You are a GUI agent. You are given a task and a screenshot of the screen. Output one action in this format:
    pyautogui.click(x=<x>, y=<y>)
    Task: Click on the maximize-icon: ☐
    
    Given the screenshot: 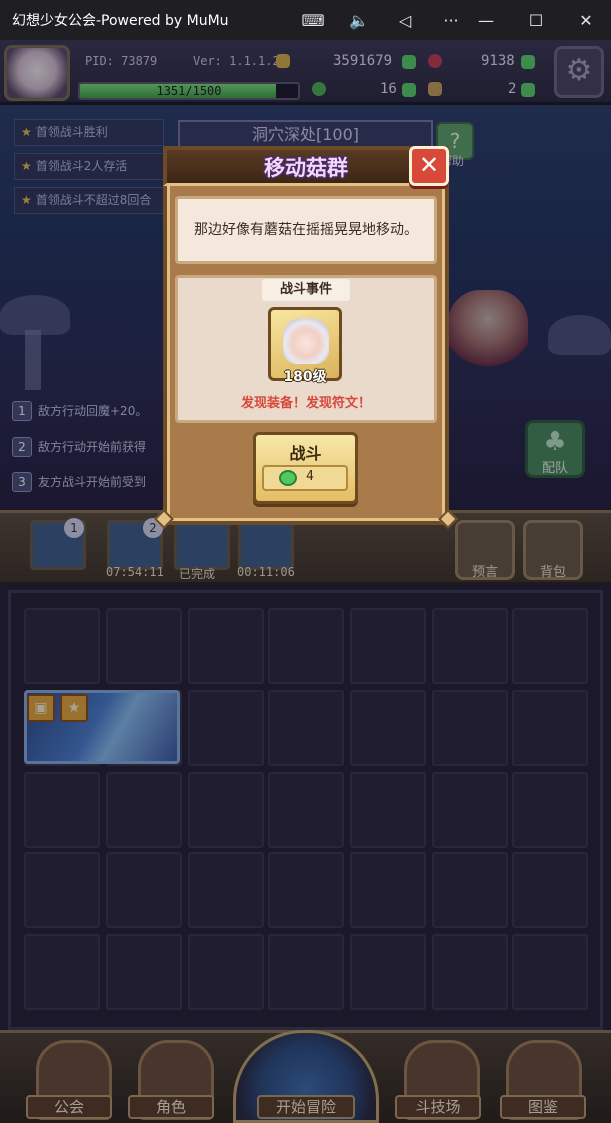 What is the action you would take?
    pyautogui.click(x=536, y=20)
    